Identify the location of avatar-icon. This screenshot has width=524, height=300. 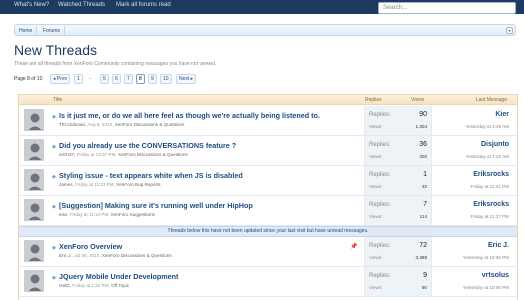
(34, 150).